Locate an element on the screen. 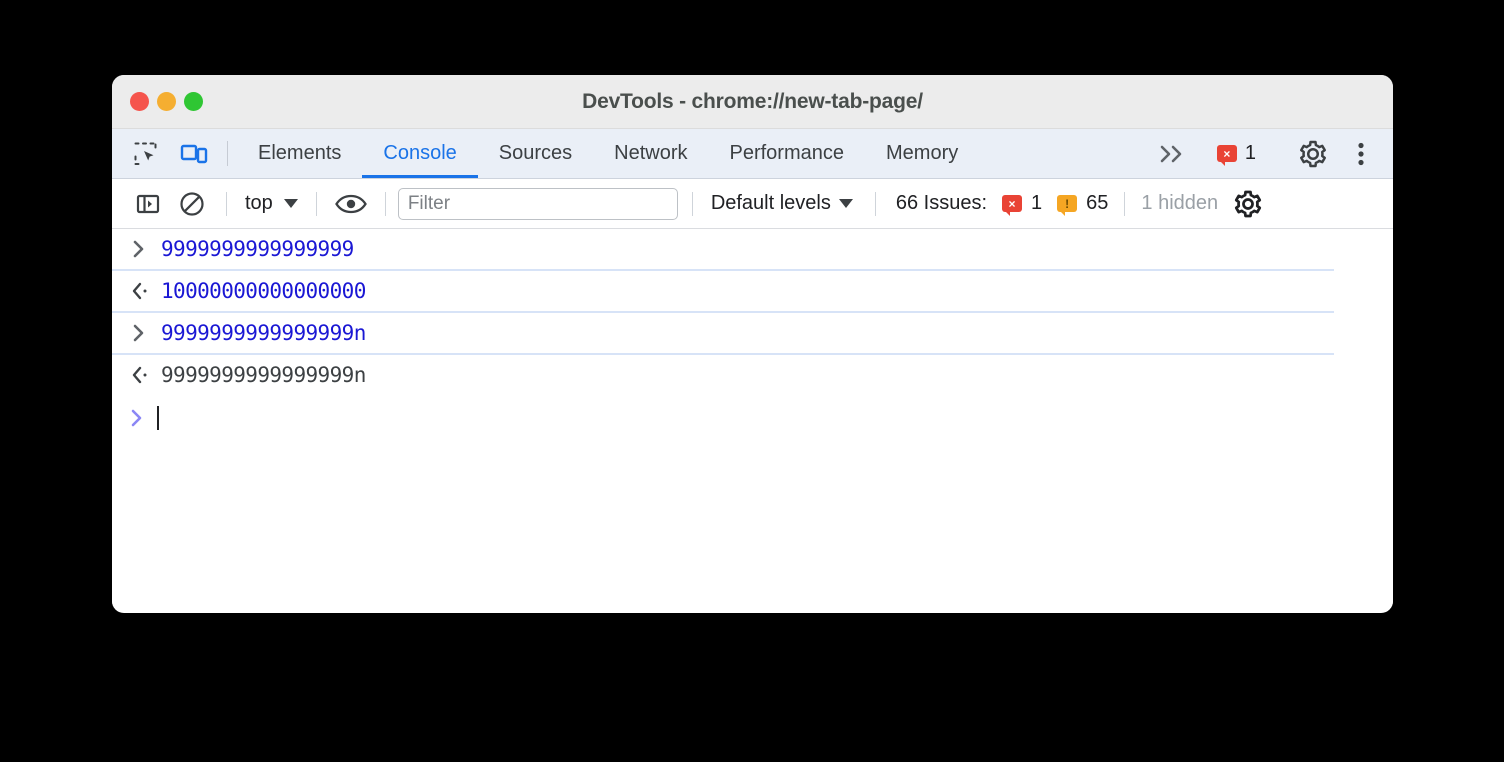 This screenshot has width=1504, height=762. warning-badge-icon: ! is located at coordinates (1067, 205).